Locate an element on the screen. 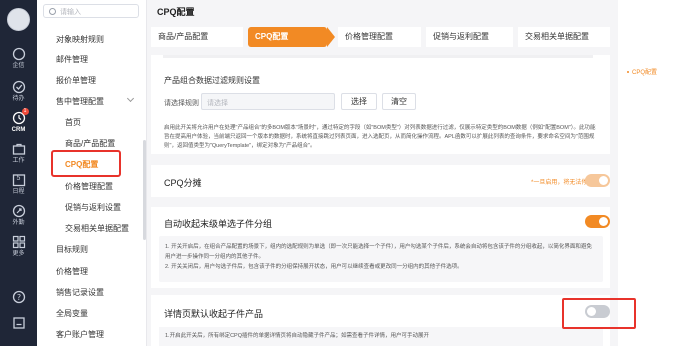 This screenshot has width=700, height=346. irreversible-hint: *一旦启用，将无法停用 is located at coordinates (562, 183).